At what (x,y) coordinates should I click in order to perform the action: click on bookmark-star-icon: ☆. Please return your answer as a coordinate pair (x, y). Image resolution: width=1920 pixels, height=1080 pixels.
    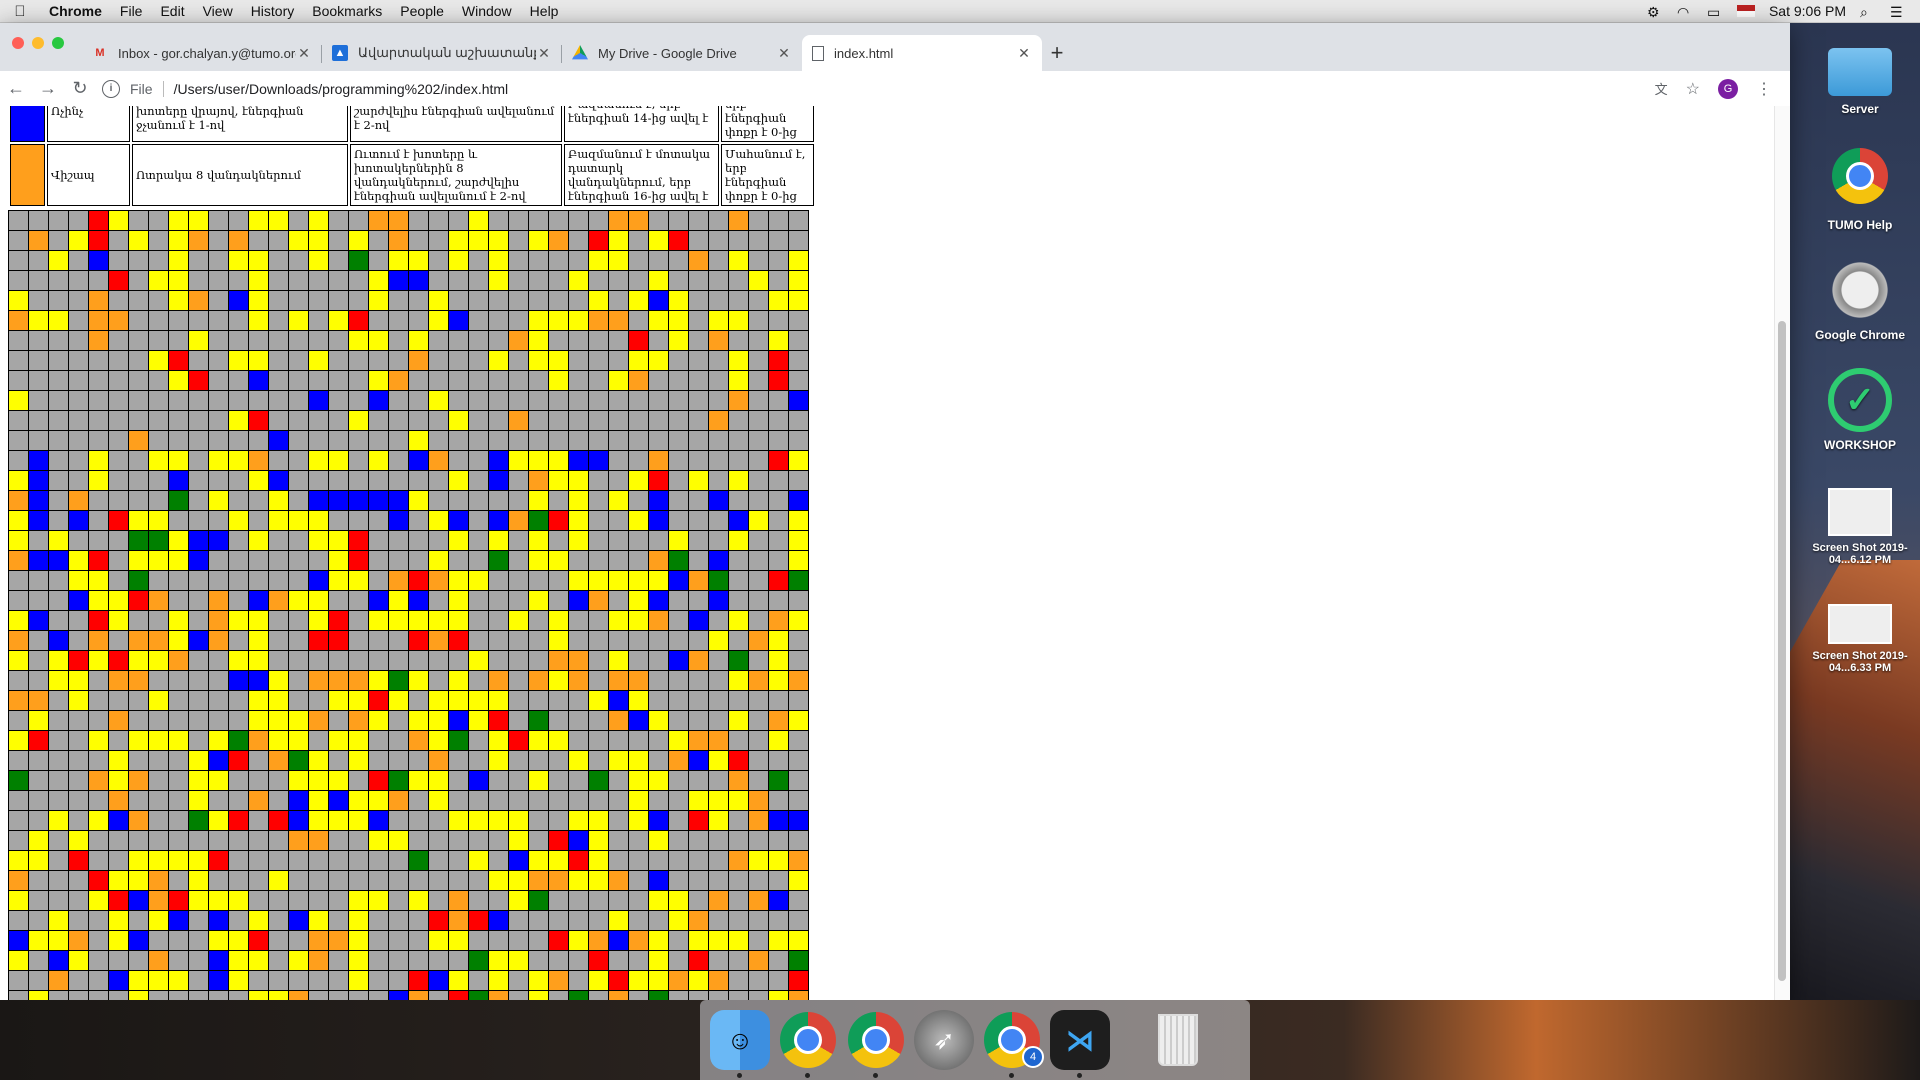
    Looking at the image, I should click on (1693, 89).